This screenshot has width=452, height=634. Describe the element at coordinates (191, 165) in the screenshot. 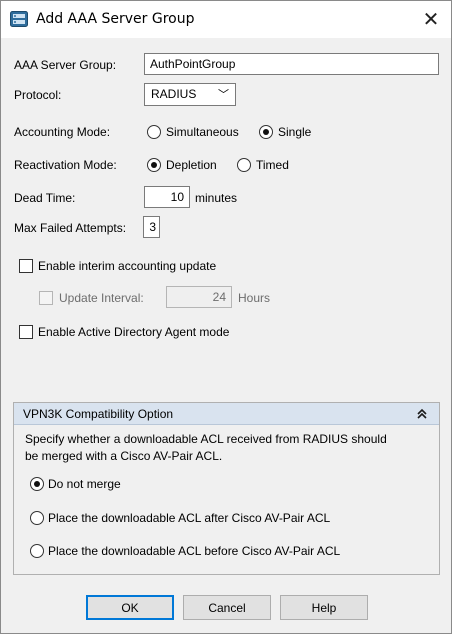

I see `reactivation-depletion-label: Depletion` at that location.